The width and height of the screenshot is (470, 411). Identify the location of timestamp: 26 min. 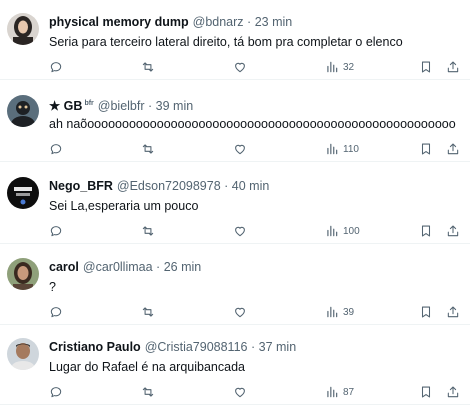
(183, 267).